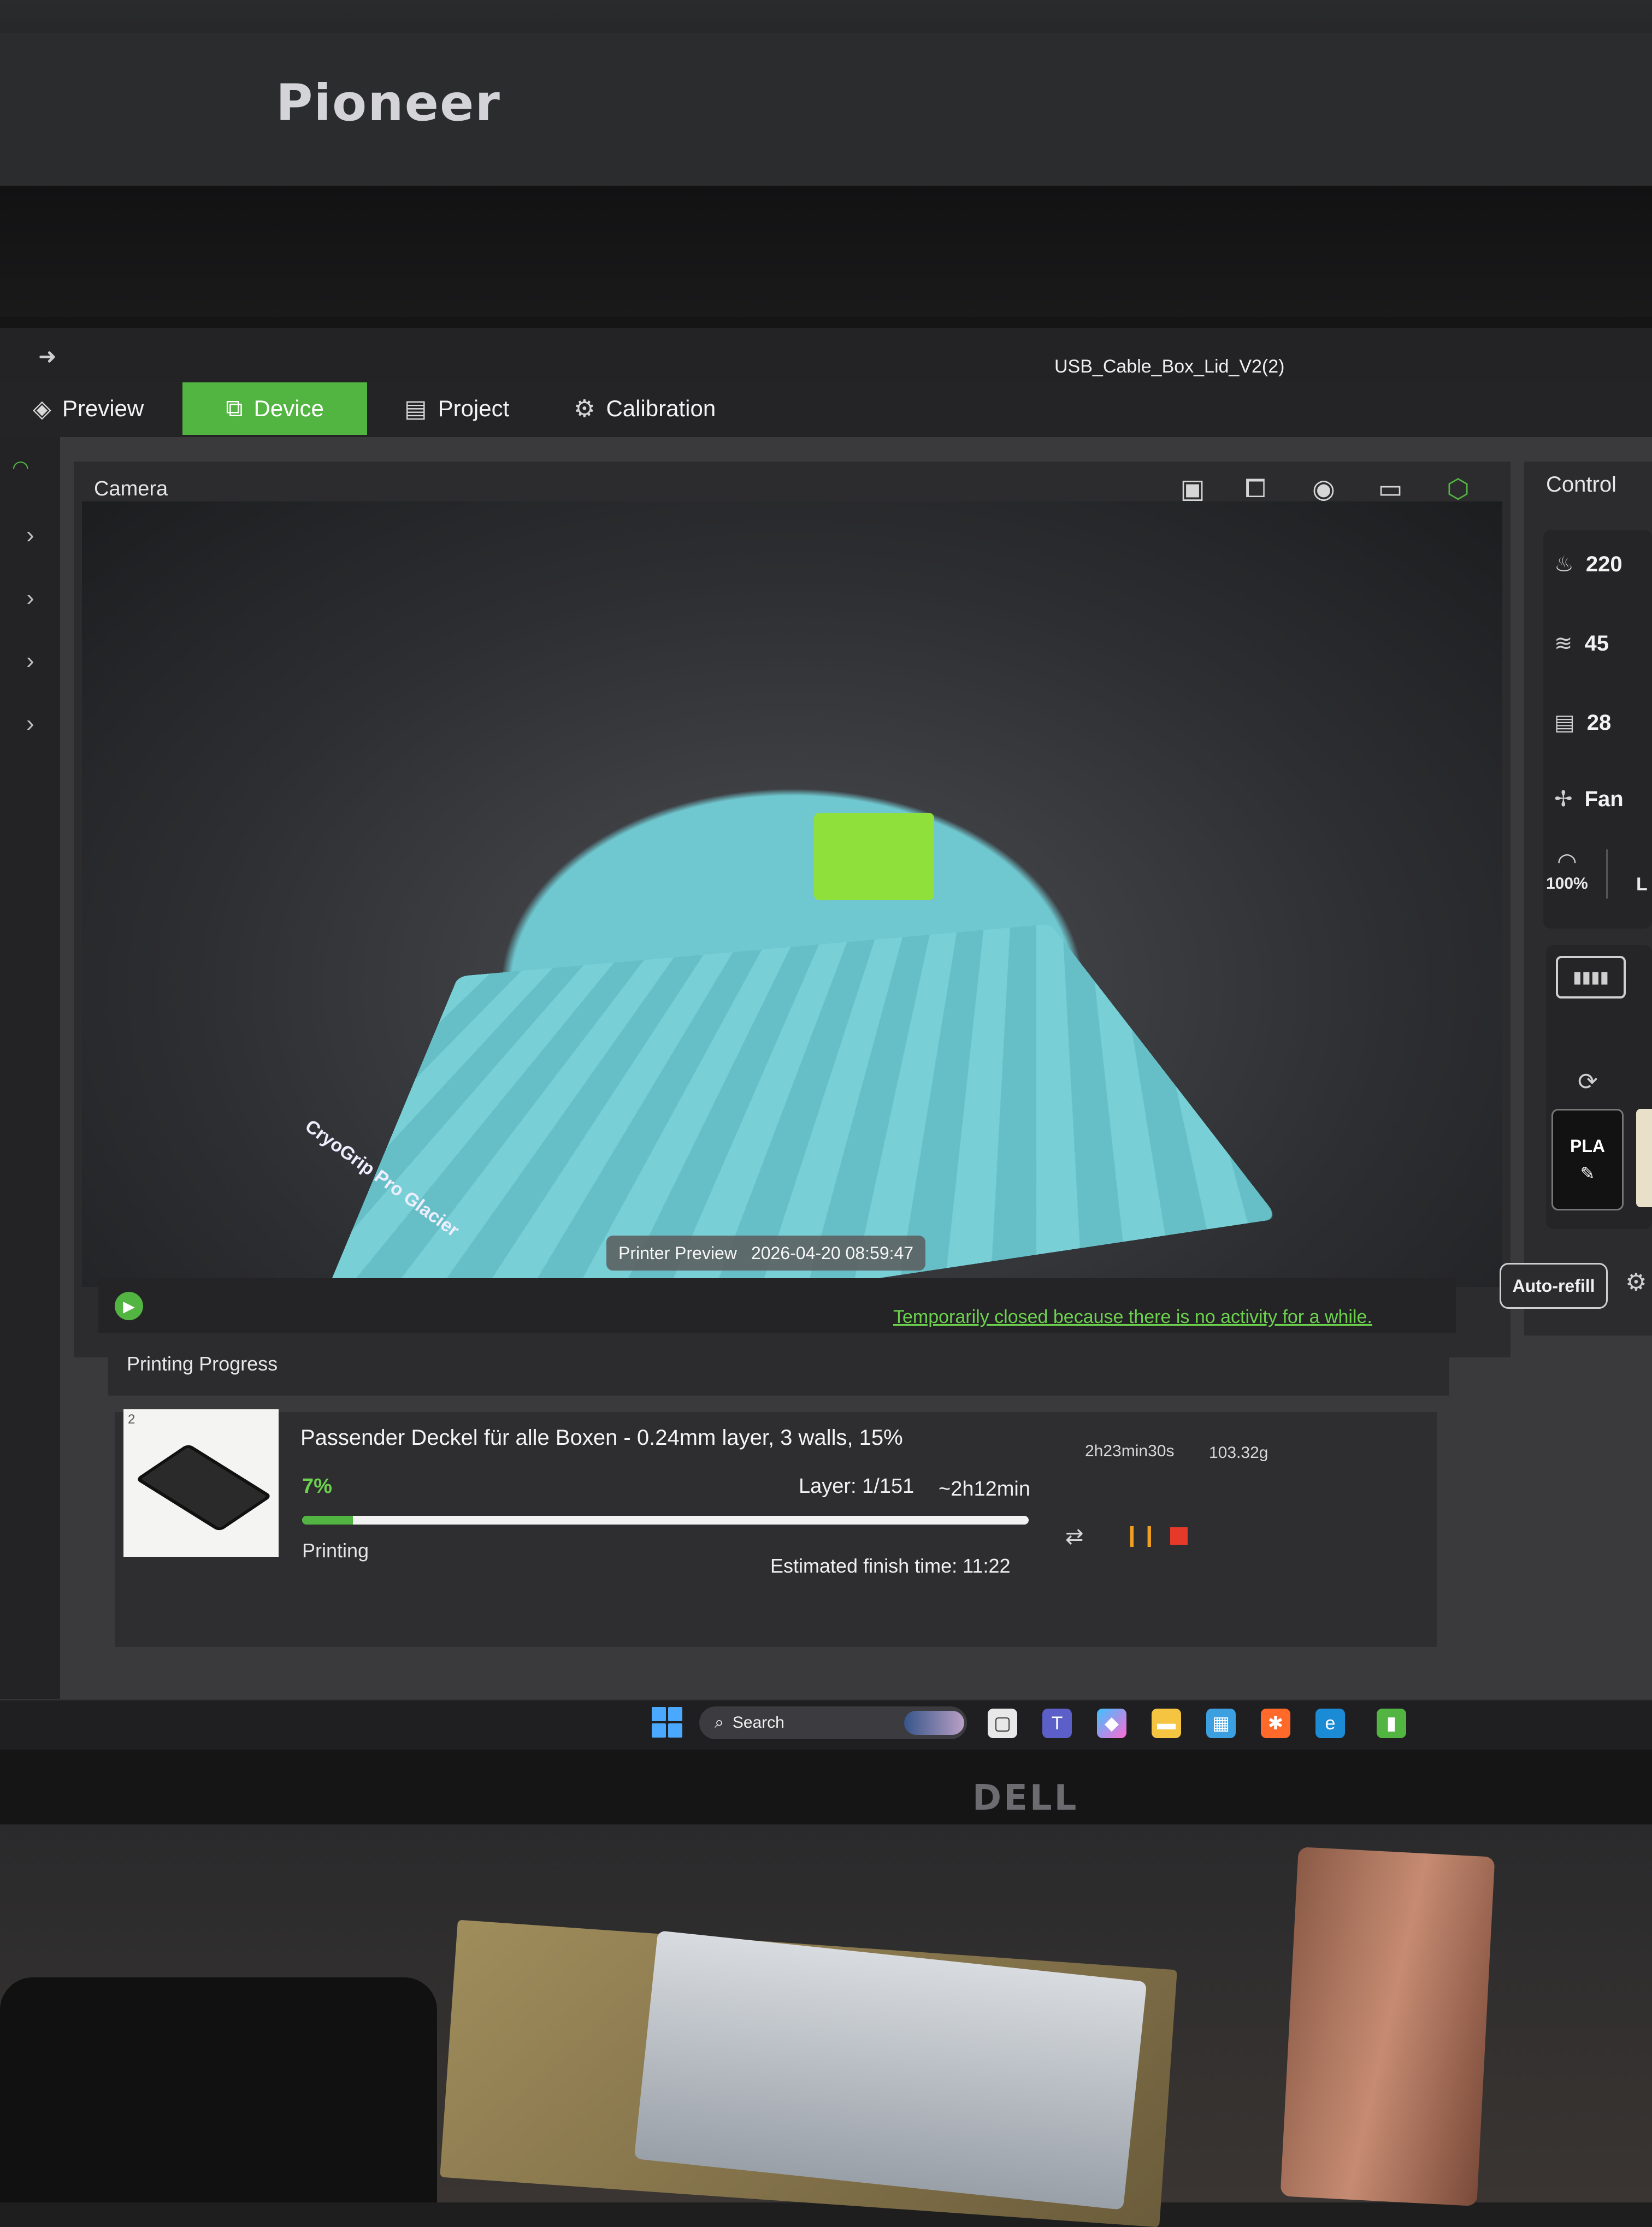 This screenshot has width=1652, height=2227. I want to click on tab-device: ⧉ Device, so click(274, 408).